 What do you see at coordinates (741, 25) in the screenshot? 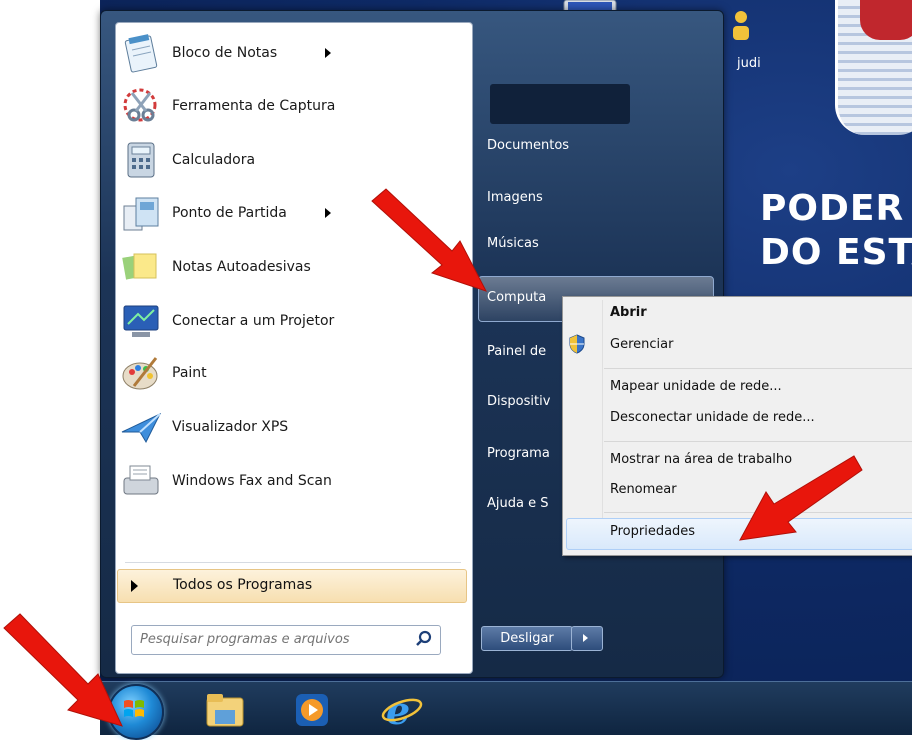
I see `user-folder-icon` at bounding box center [741, 25].